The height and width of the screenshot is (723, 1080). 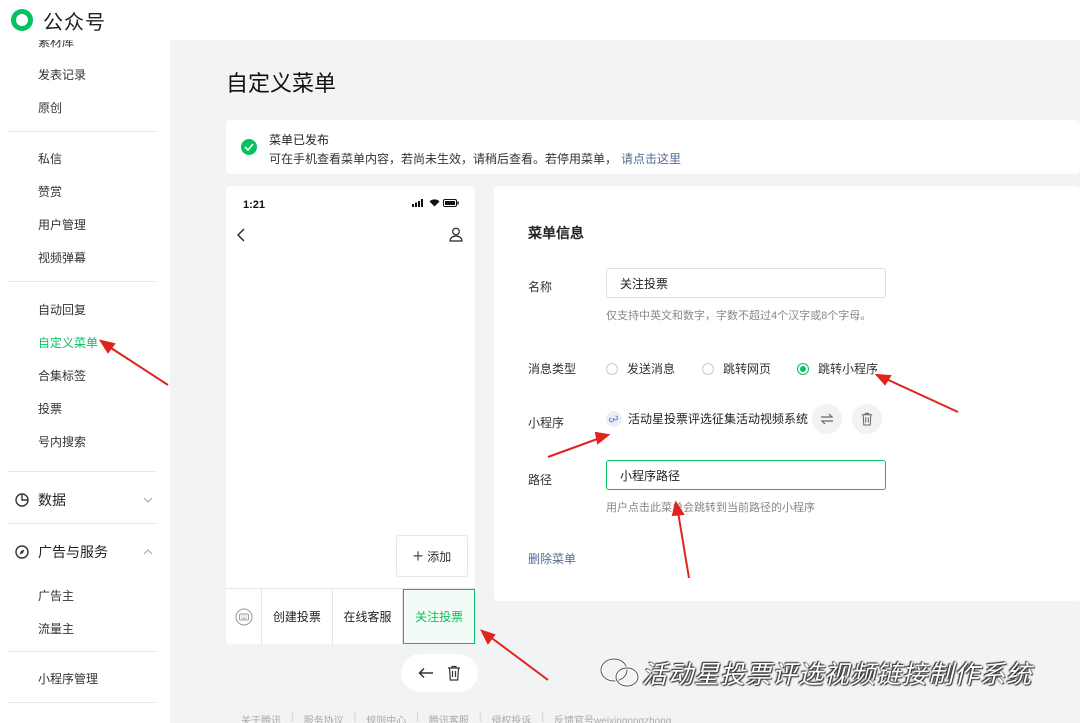 What do you see at coordinates (746, 475) in the screenshot?
I see `path-input: 小程序路径` at bounding box center [746, 475].